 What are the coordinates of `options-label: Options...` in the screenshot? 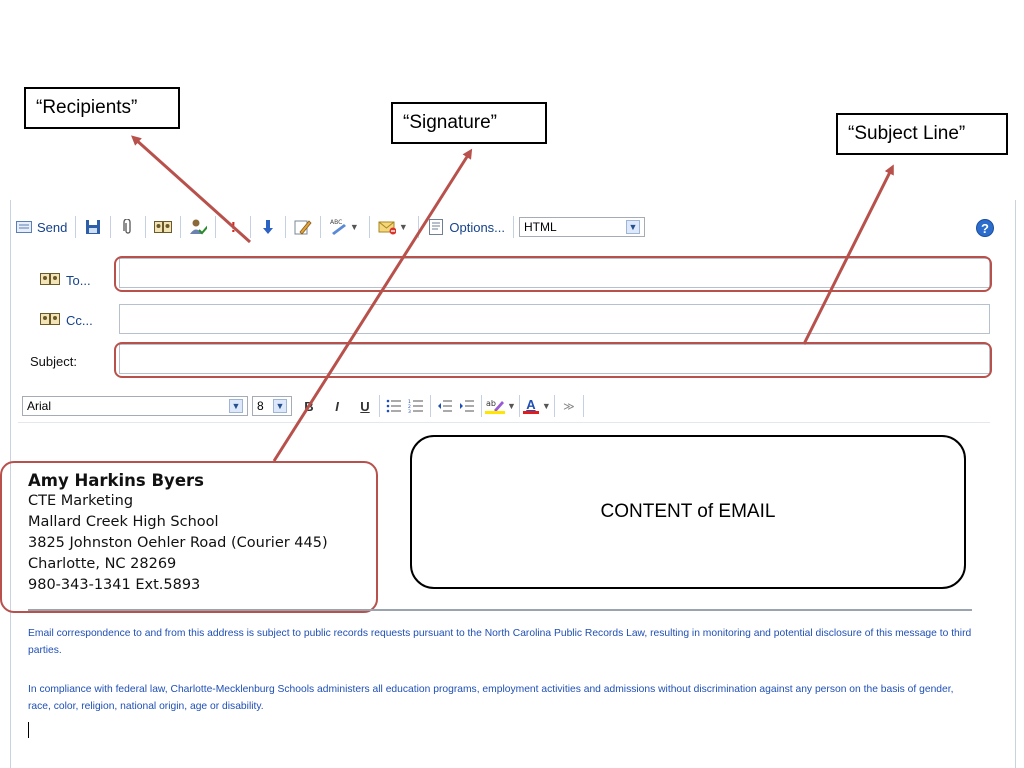 It's located at (477, 227).